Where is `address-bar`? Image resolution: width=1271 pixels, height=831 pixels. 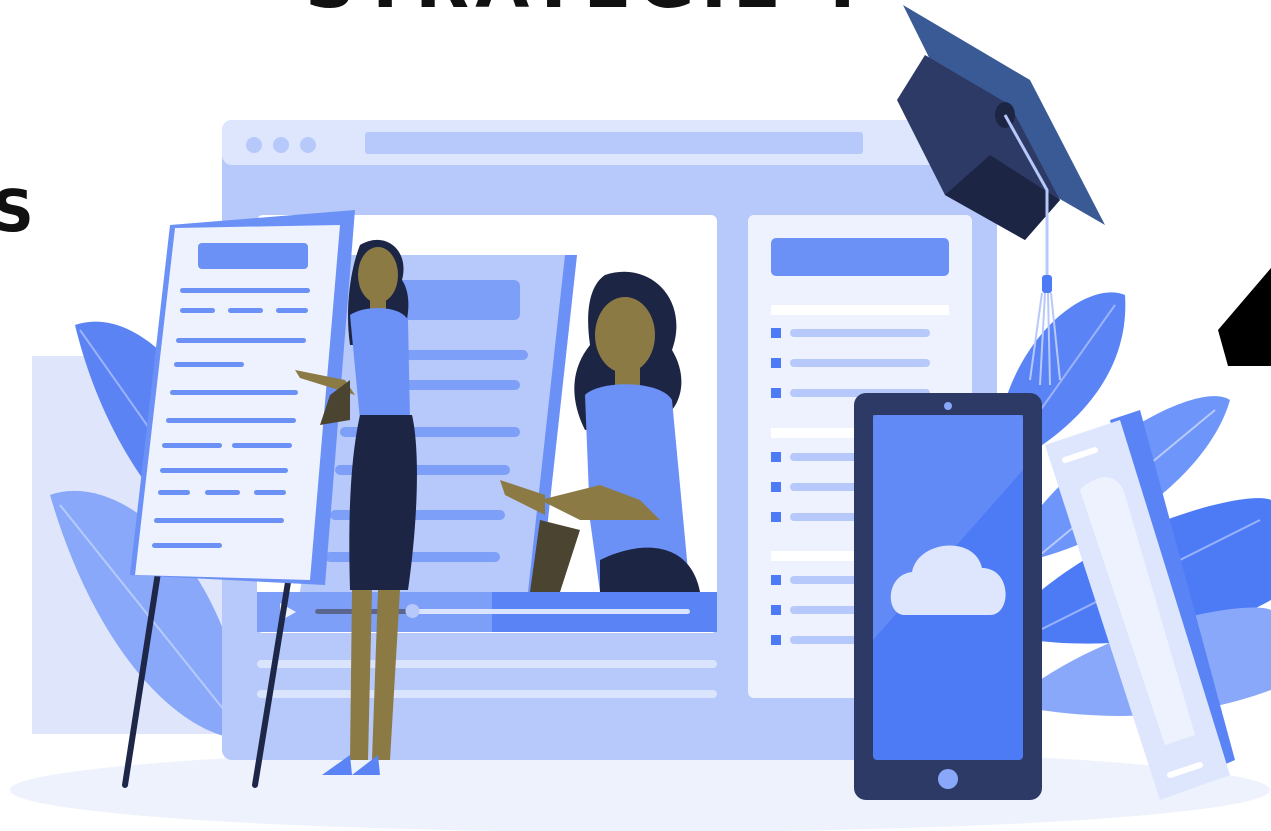
address-bar is located at coordinates (614, 143).